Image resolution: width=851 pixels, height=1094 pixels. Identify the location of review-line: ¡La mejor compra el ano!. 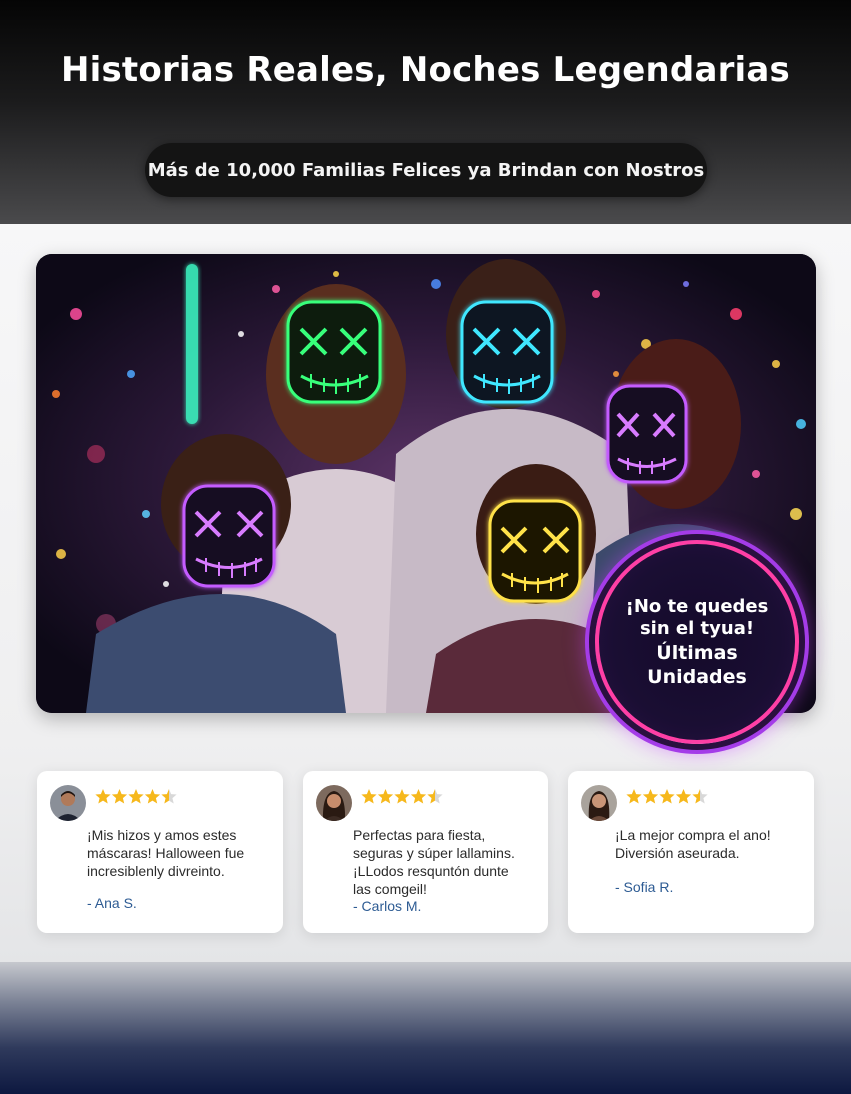
(693, 835).